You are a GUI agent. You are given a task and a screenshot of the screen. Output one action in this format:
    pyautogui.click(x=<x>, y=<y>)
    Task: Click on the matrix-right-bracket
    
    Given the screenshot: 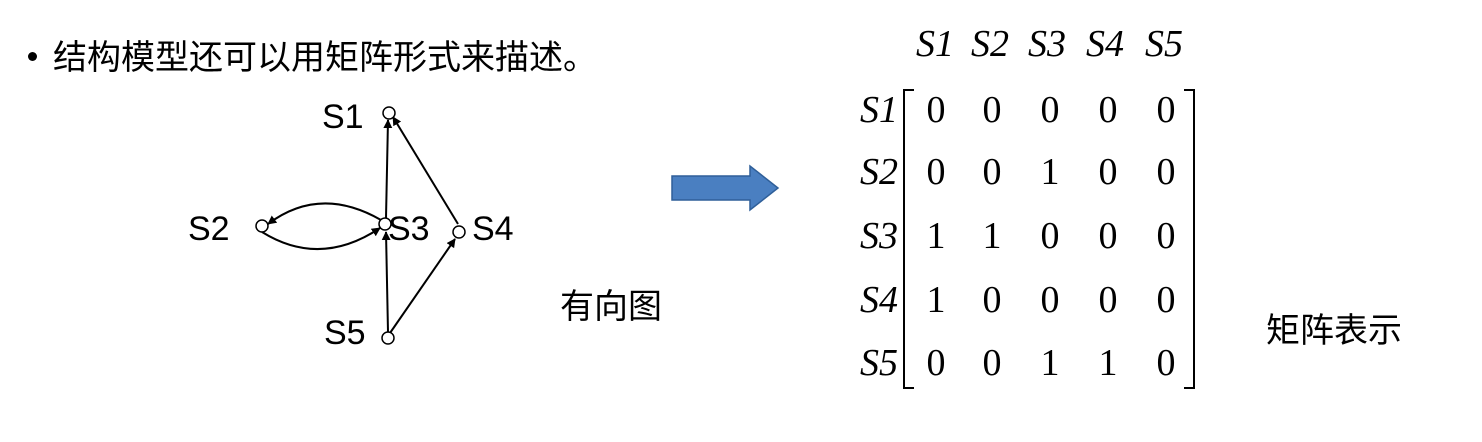 What is the action you would take?
    pyautogui.click(x=1189, y=239)
    